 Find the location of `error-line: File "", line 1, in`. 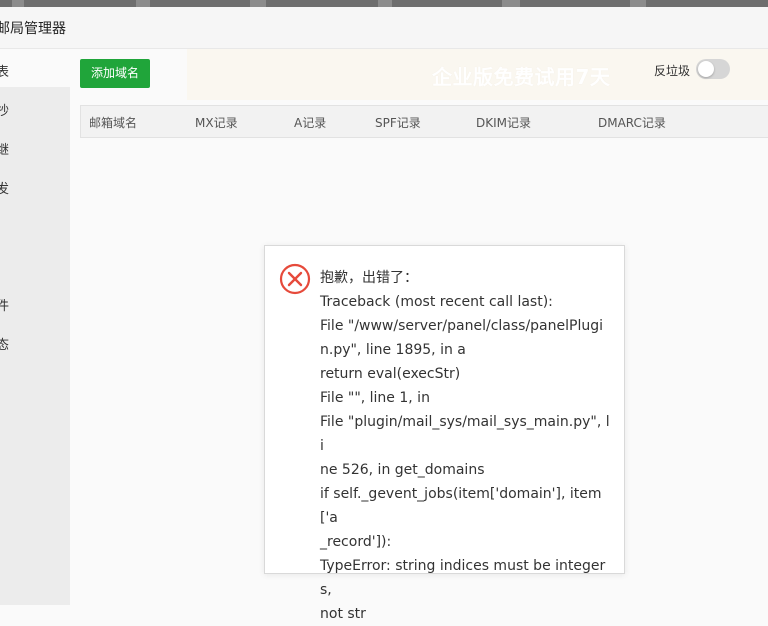

error-line: File "", line 1, in is located at coordinates (375, 398).